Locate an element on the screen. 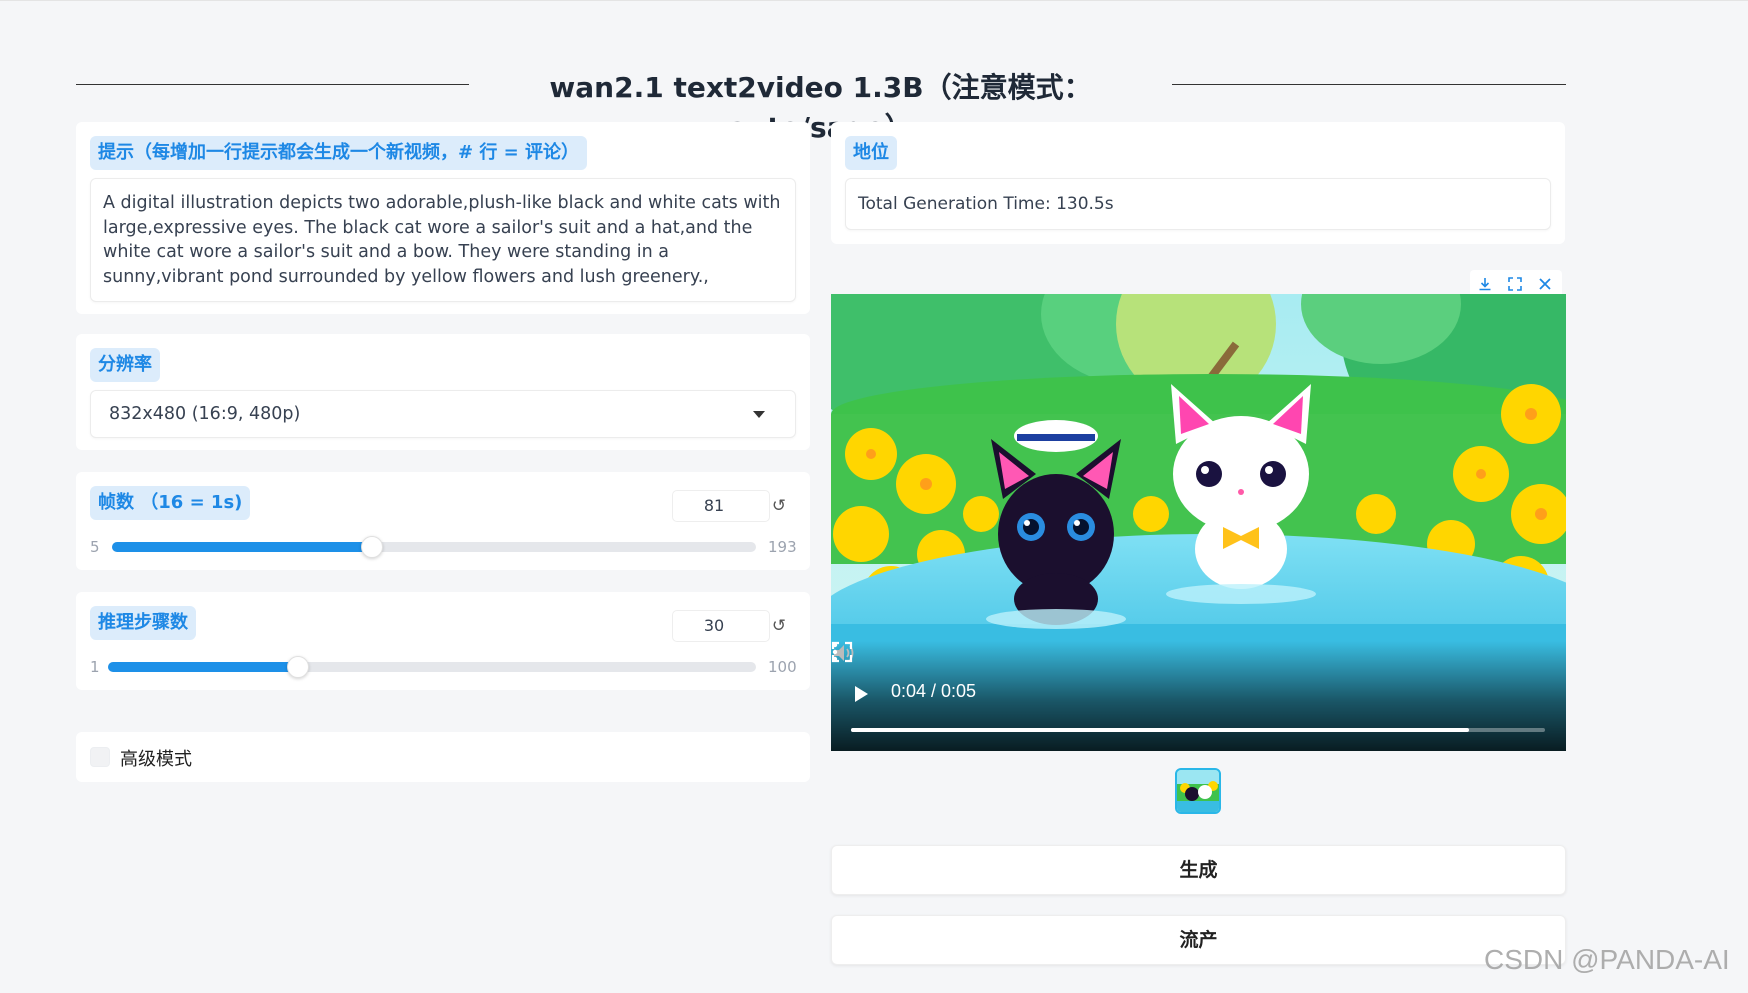 This screenshot has height=993, width=1748. more-options-icon is located at coordinates (835, 652).